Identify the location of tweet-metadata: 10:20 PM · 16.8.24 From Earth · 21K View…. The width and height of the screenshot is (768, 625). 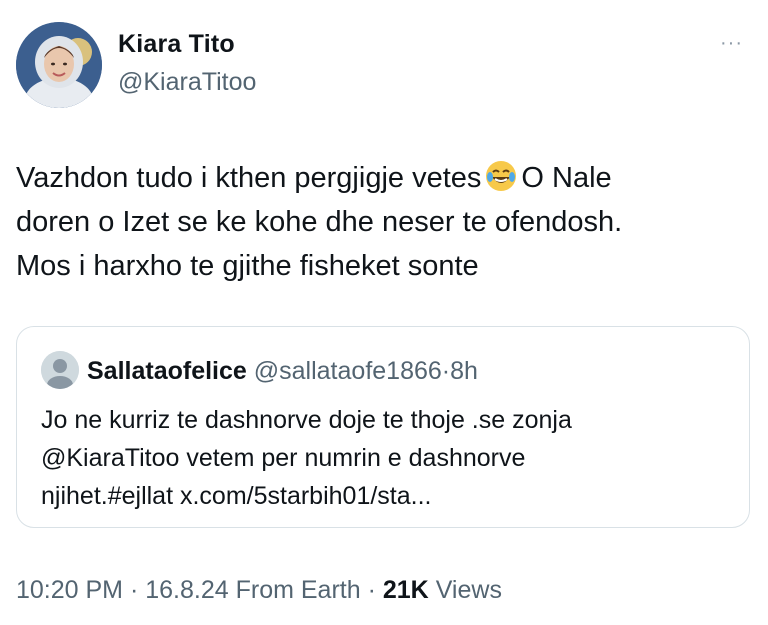
(259, 590).